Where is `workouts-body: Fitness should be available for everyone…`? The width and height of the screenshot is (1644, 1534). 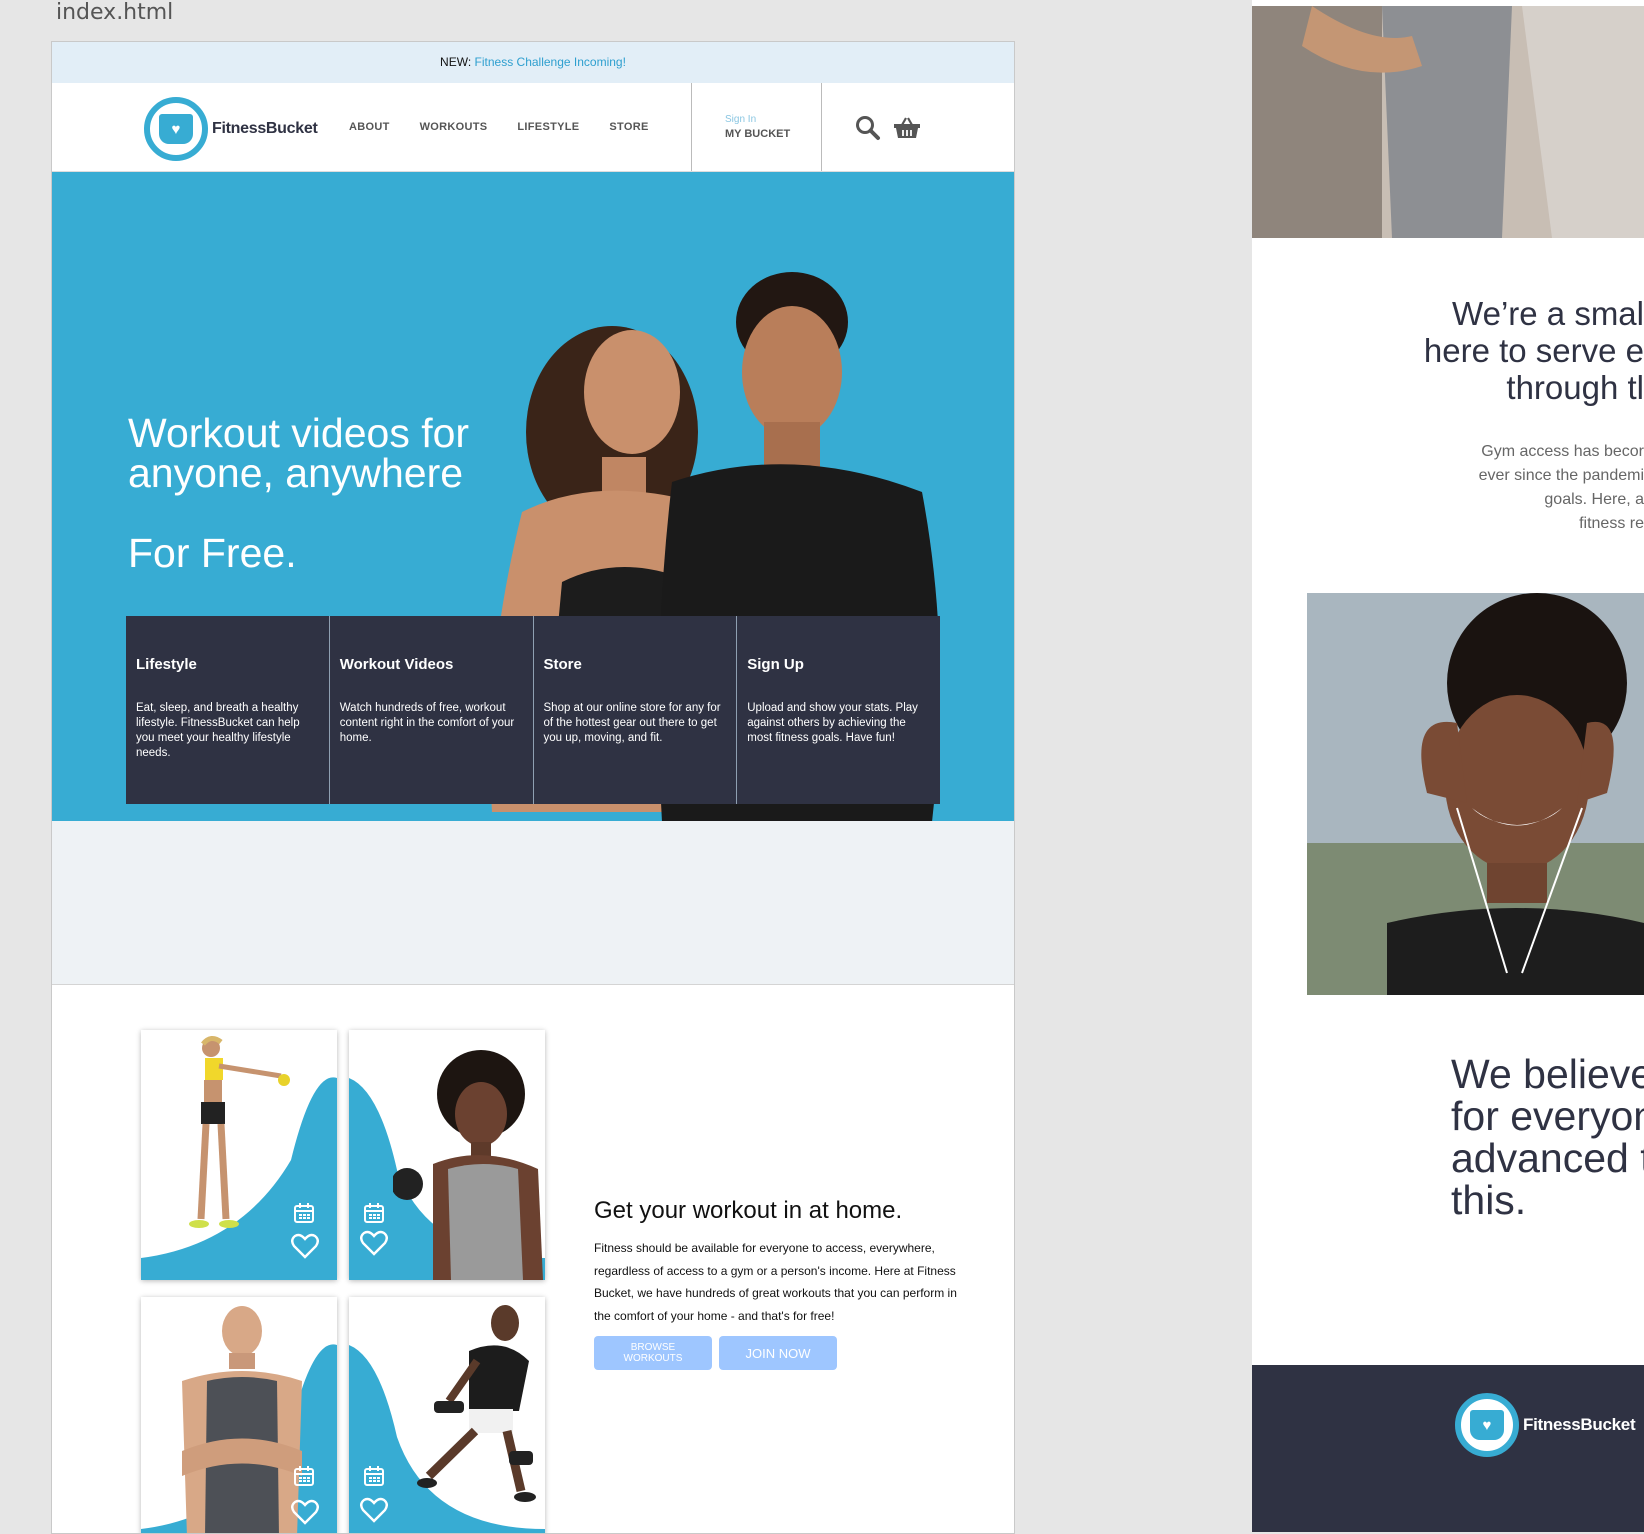
workouts-body: Fitness should be available for everyone… is located at coordinates (775, 1282).